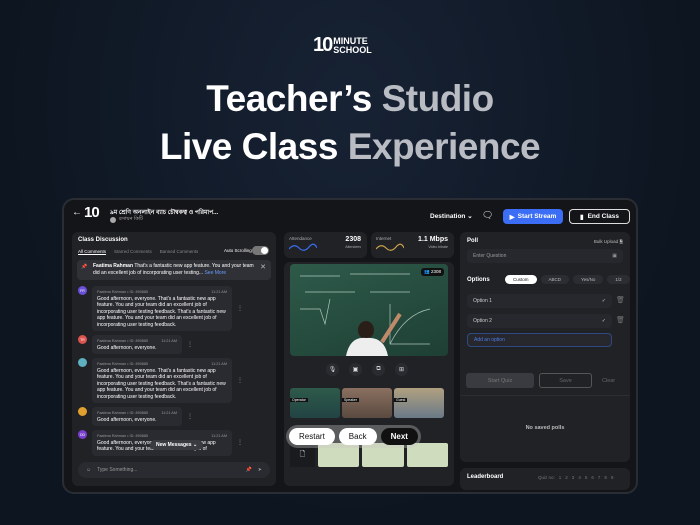  What do you see at coordinates (312, 436) in the screenshot?
I see `restart-button: Restart` at bounding box center [312, 436].